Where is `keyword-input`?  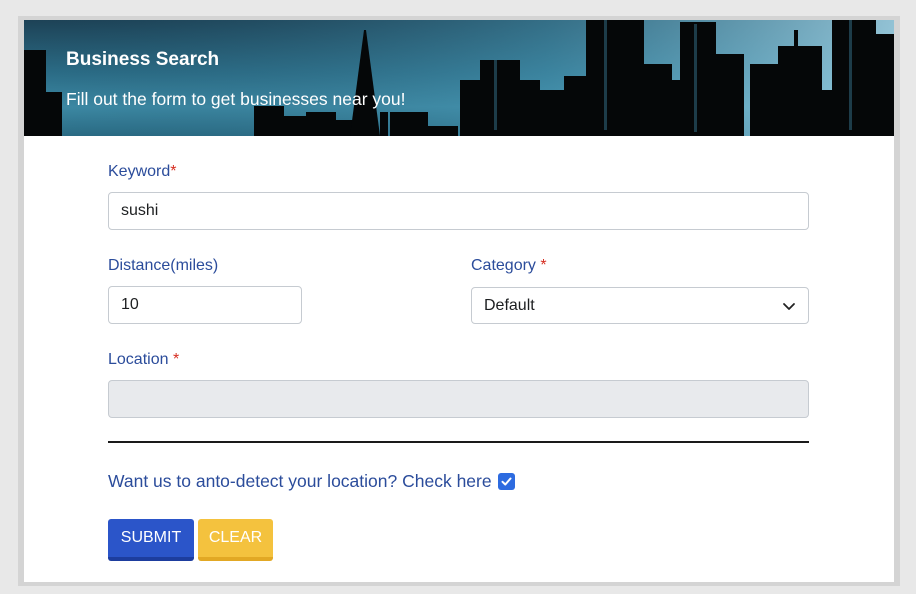 keyword-input is located at coordinates (458, 211).